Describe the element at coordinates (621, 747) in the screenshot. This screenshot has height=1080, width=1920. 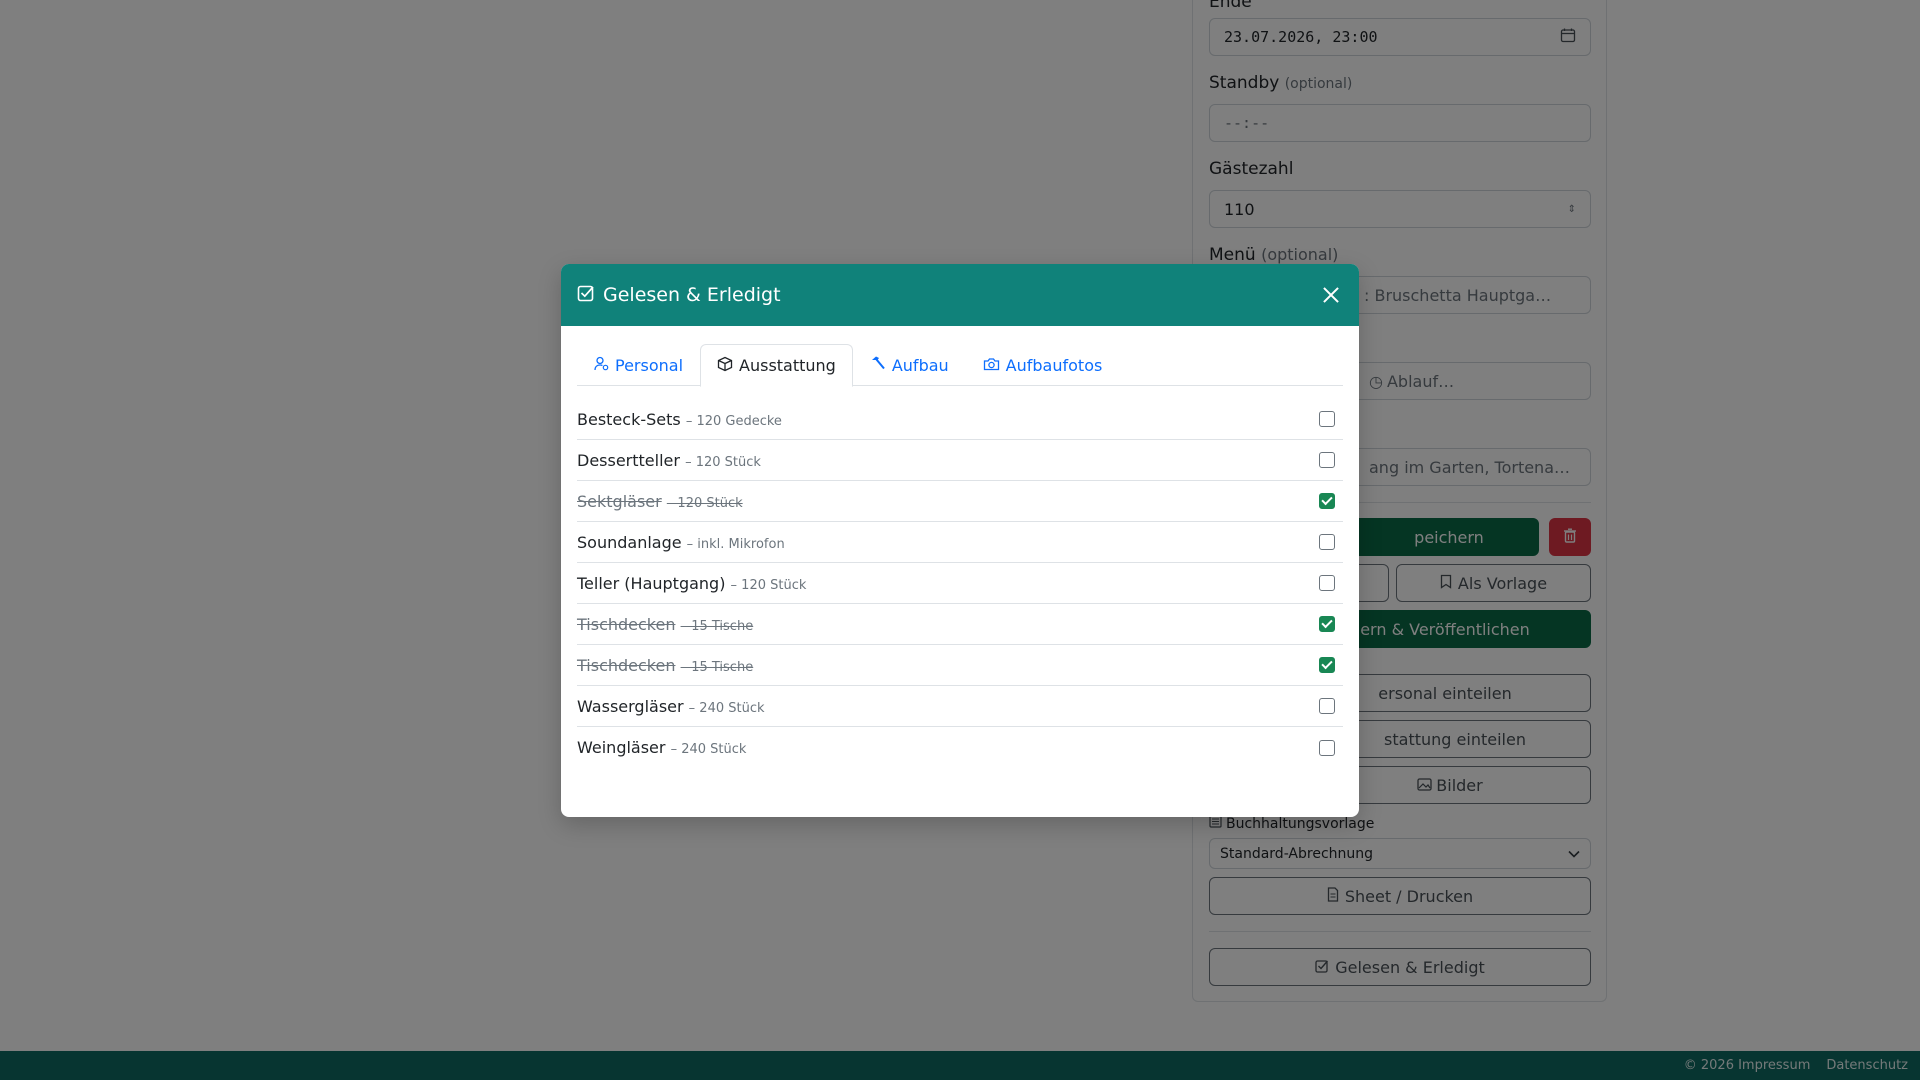
I see `item-name: Weingläser` at that location.